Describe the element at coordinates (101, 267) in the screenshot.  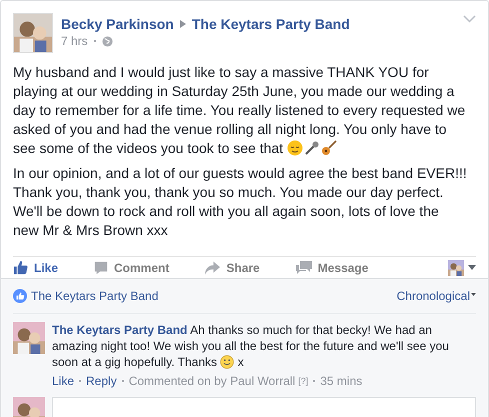
I see `speech-bubble-icon` at that location.